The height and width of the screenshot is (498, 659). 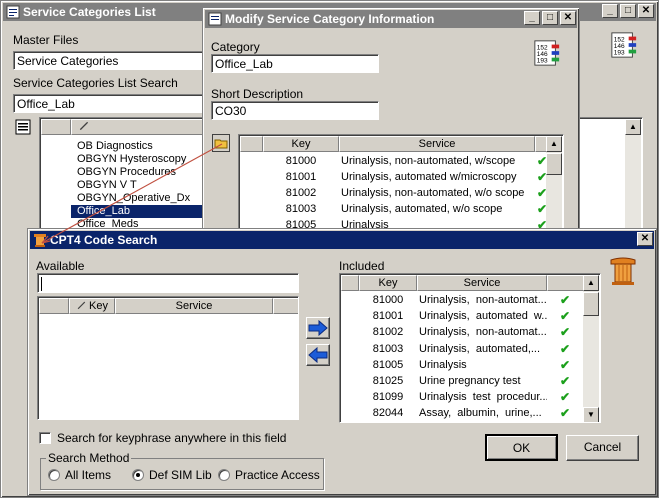 I want to click on available-header-key: Key, so click(x=92, y=306).